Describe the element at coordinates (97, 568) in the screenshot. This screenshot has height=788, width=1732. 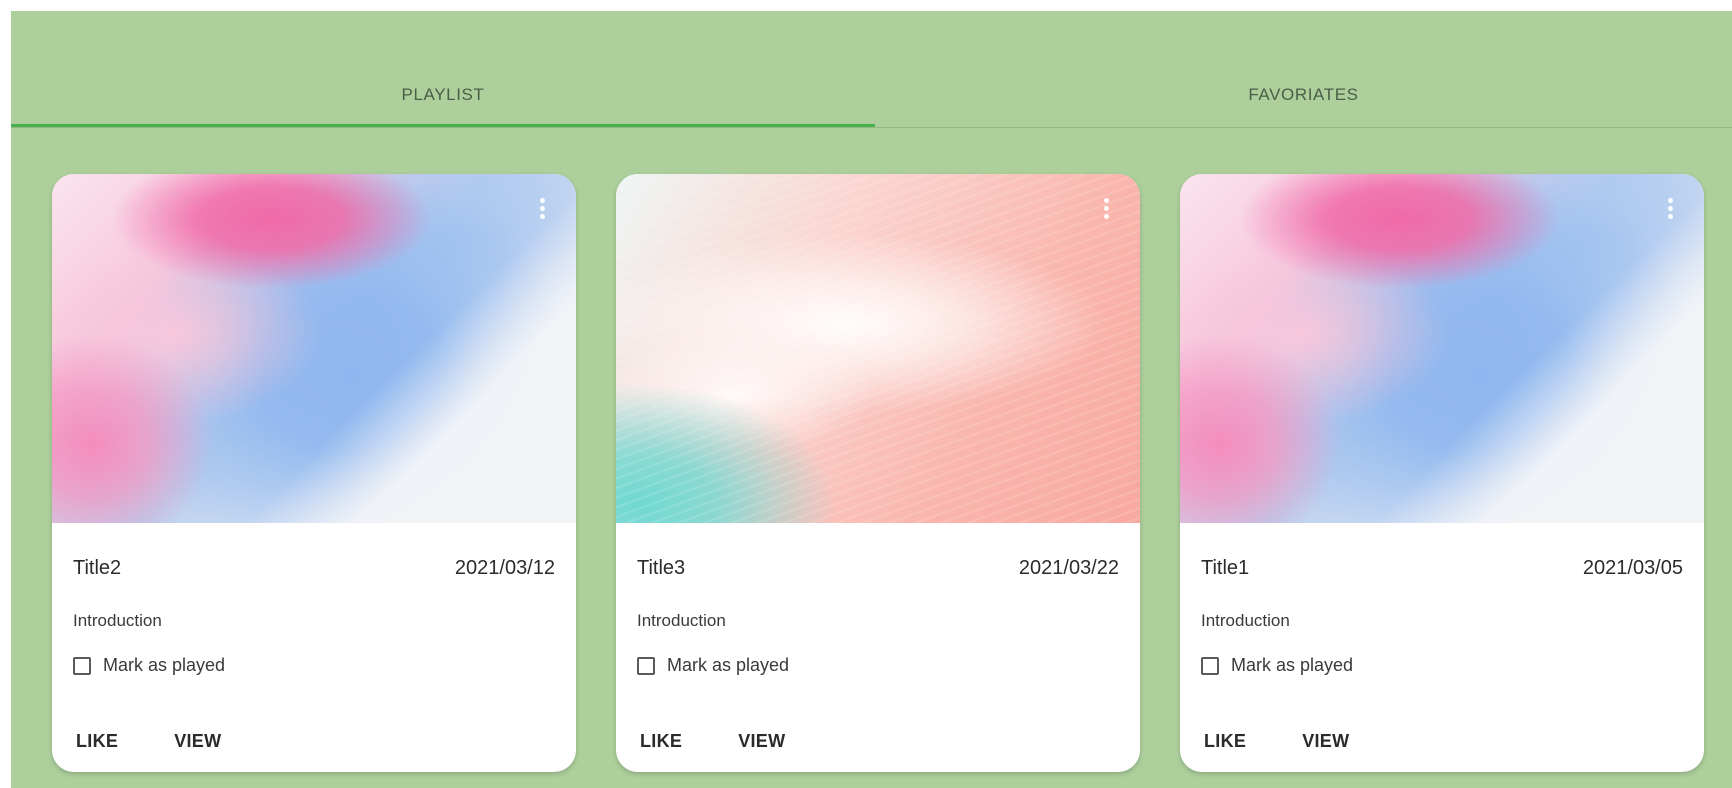
I see `card-title: Title2` at that location.